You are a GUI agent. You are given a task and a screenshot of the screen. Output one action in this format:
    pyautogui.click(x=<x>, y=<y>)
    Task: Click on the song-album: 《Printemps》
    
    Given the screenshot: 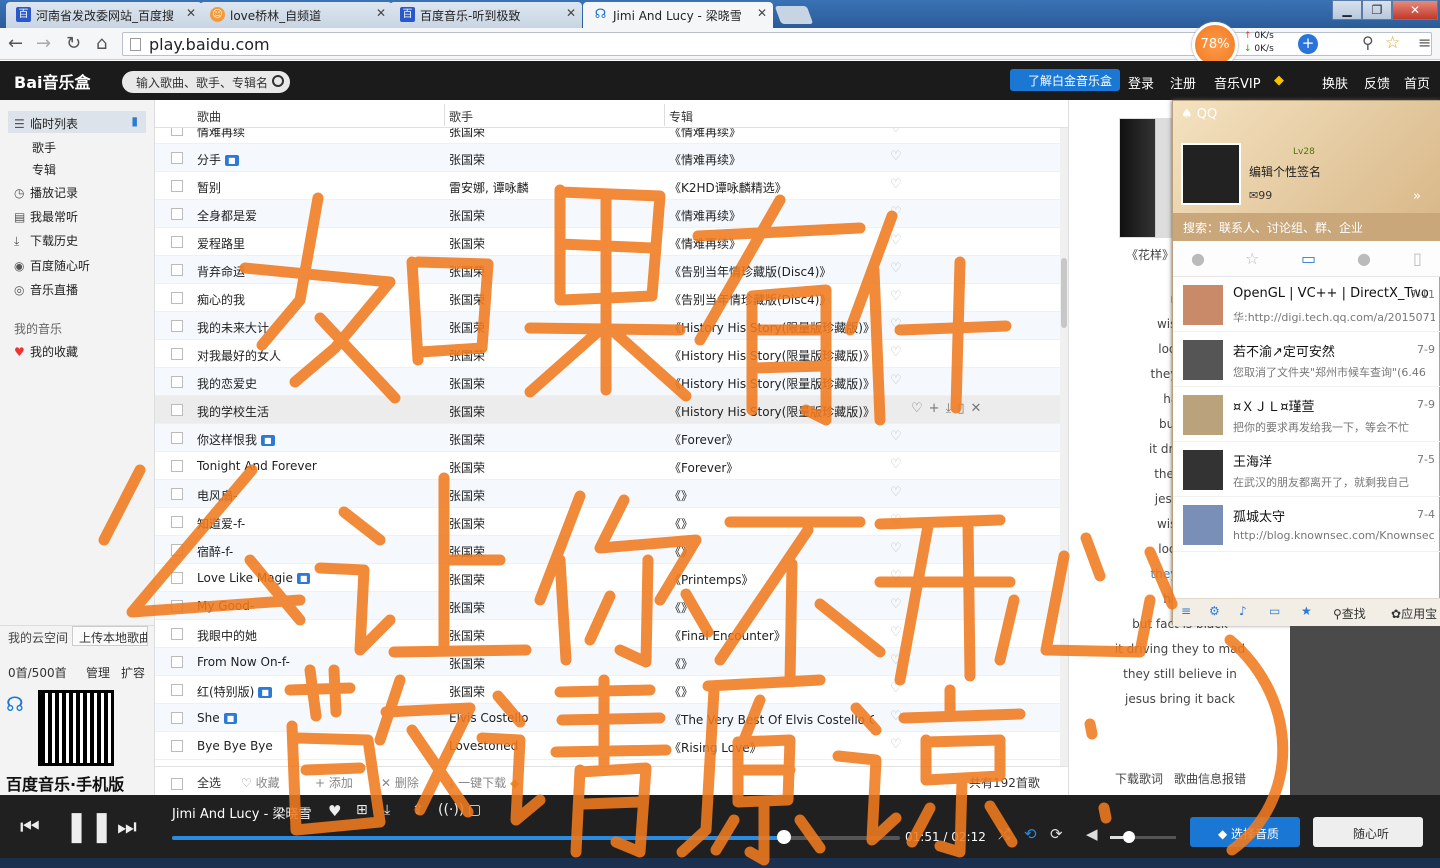 What is the action you would take?
    pyautogui.click(x=711, y=579)
    